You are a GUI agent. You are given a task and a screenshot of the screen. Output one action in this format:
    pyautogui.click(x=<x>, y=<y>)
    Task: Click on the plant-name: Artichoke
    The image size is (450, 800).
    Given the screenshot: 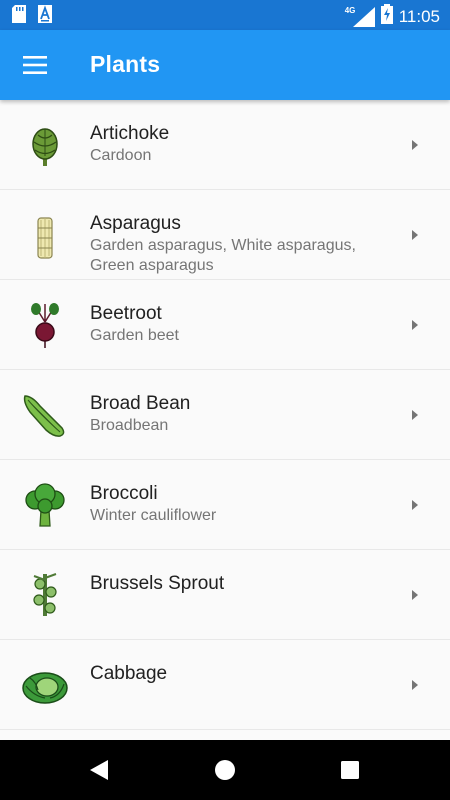 What is the action you would take?
    pyautogui.click(x=130, y=133)
    